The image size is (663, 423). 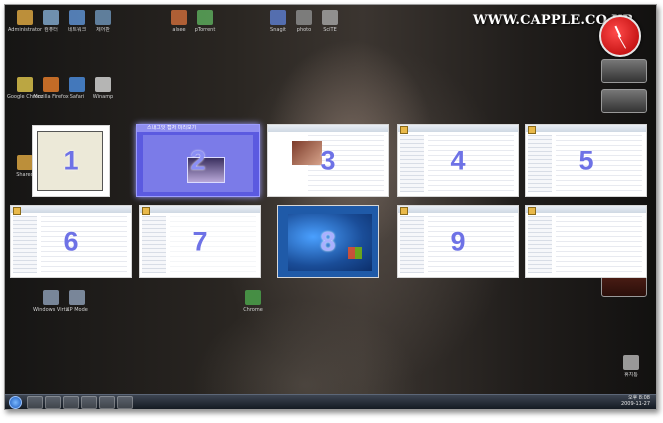 What do you see at coordinates (205, 26) in the screenshot?
I see `desktop-icon: pTorrent` at bounding box center [205, 26].